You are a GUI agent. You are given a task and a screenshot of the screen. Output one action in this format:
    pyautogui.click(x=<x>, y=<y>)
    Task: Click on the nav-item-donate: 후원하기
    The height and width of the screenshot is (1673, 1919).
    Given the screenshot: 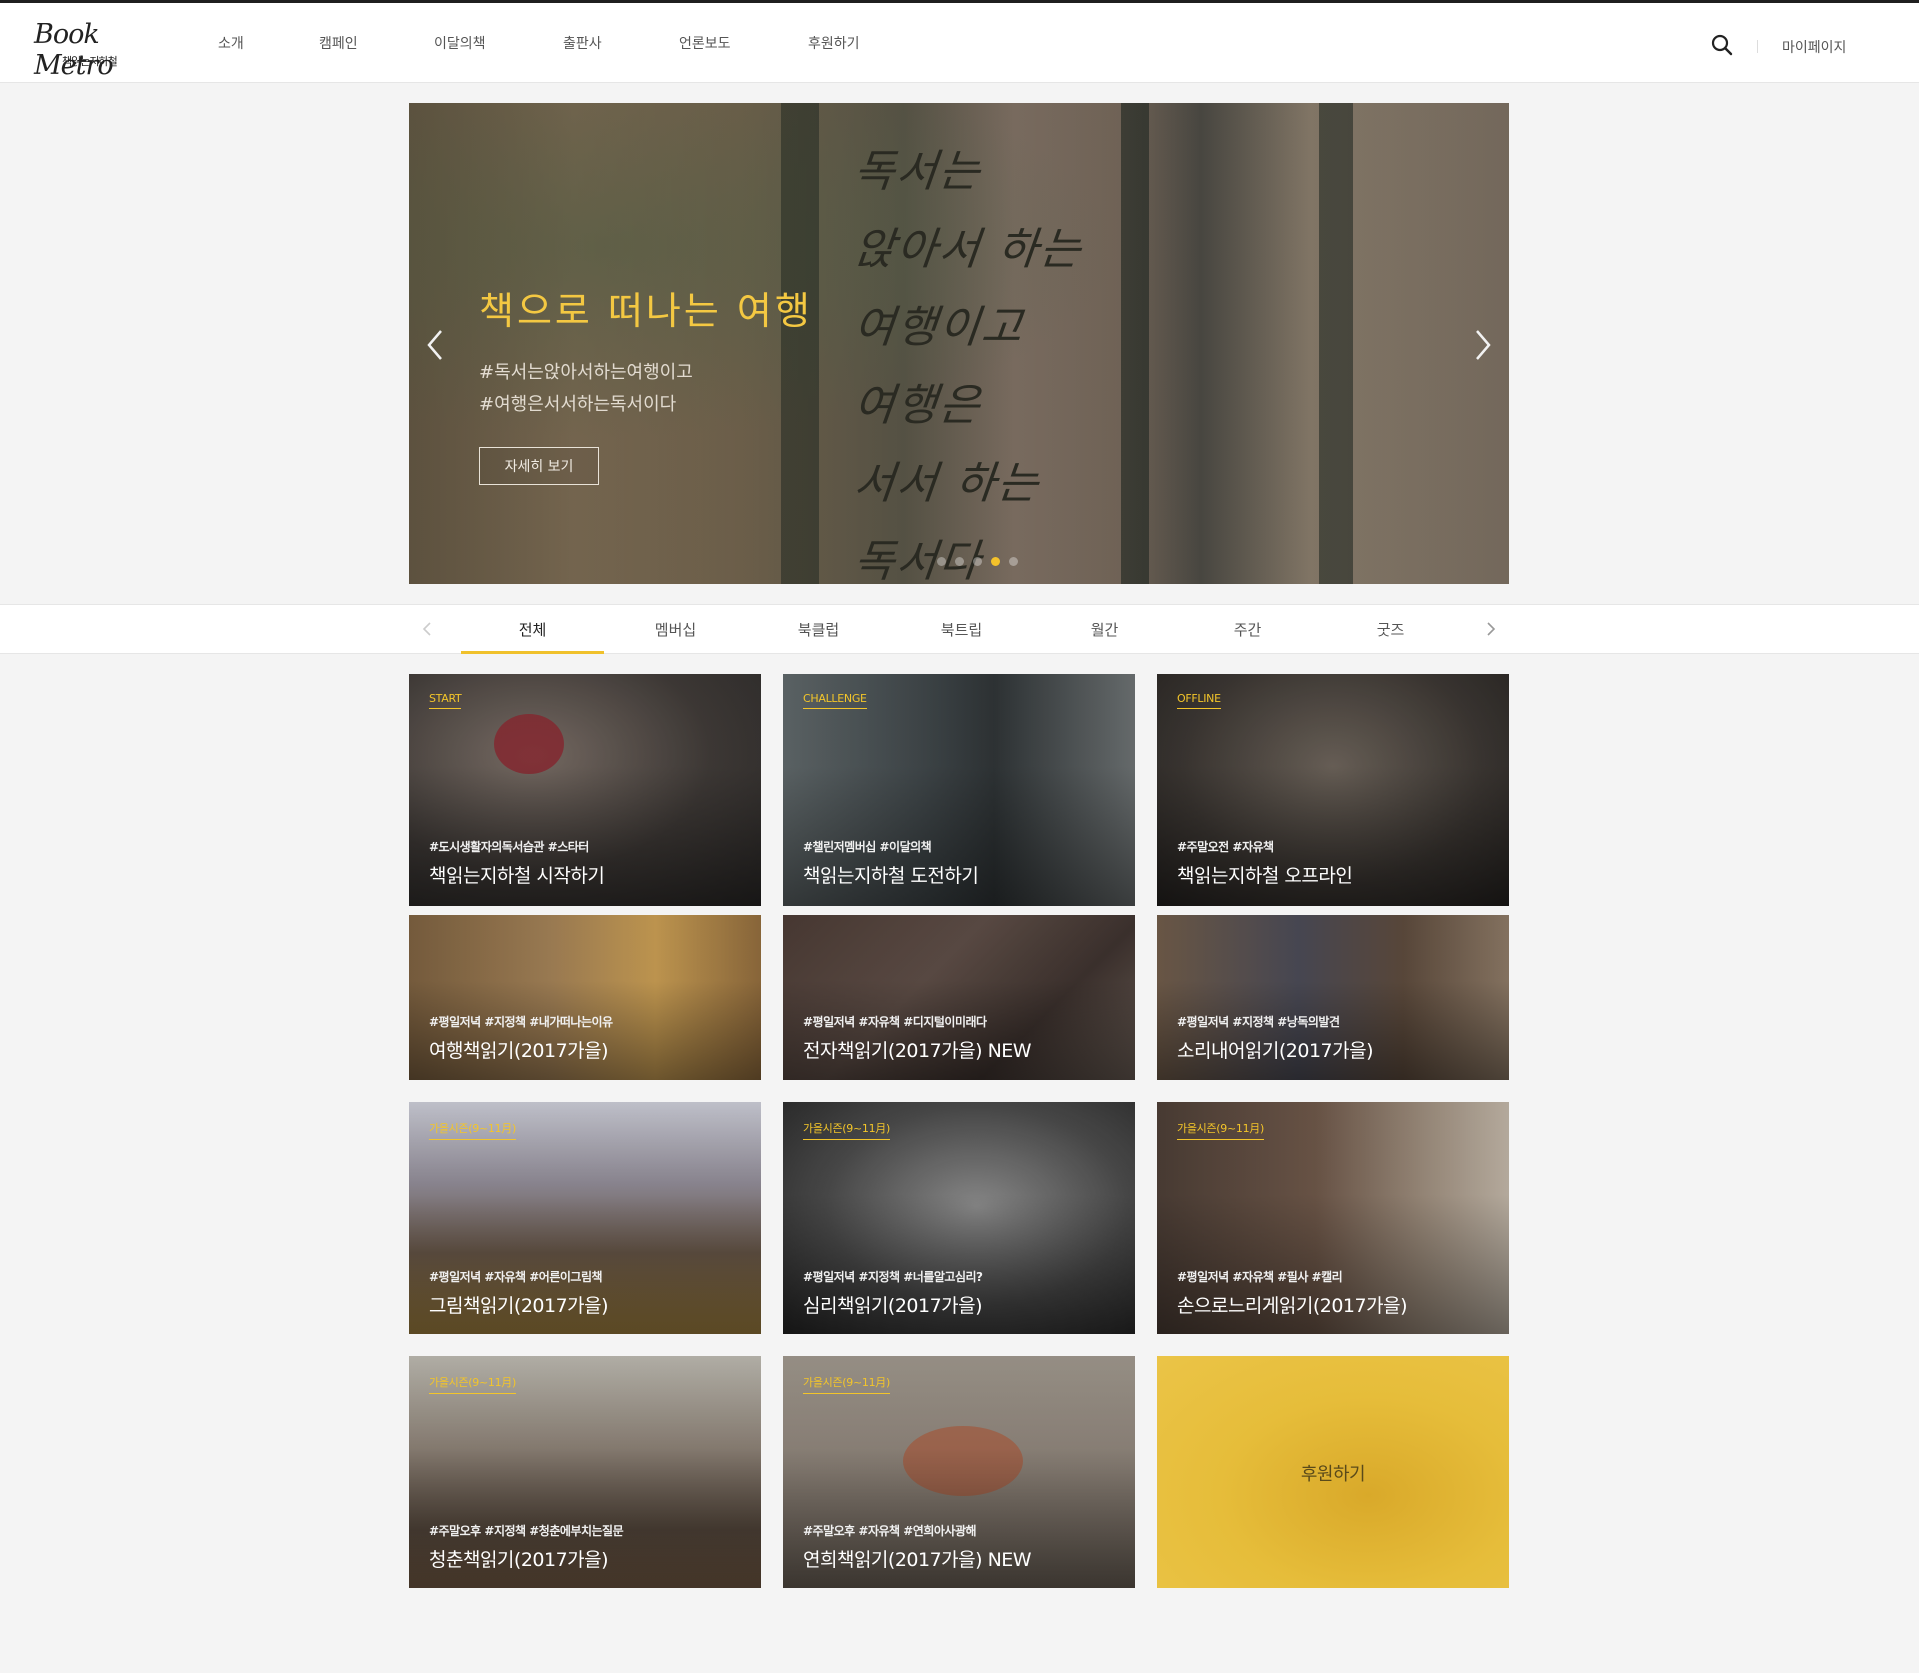 What is the action you would take?
    pyautogui.click(x=848, y=43)
    